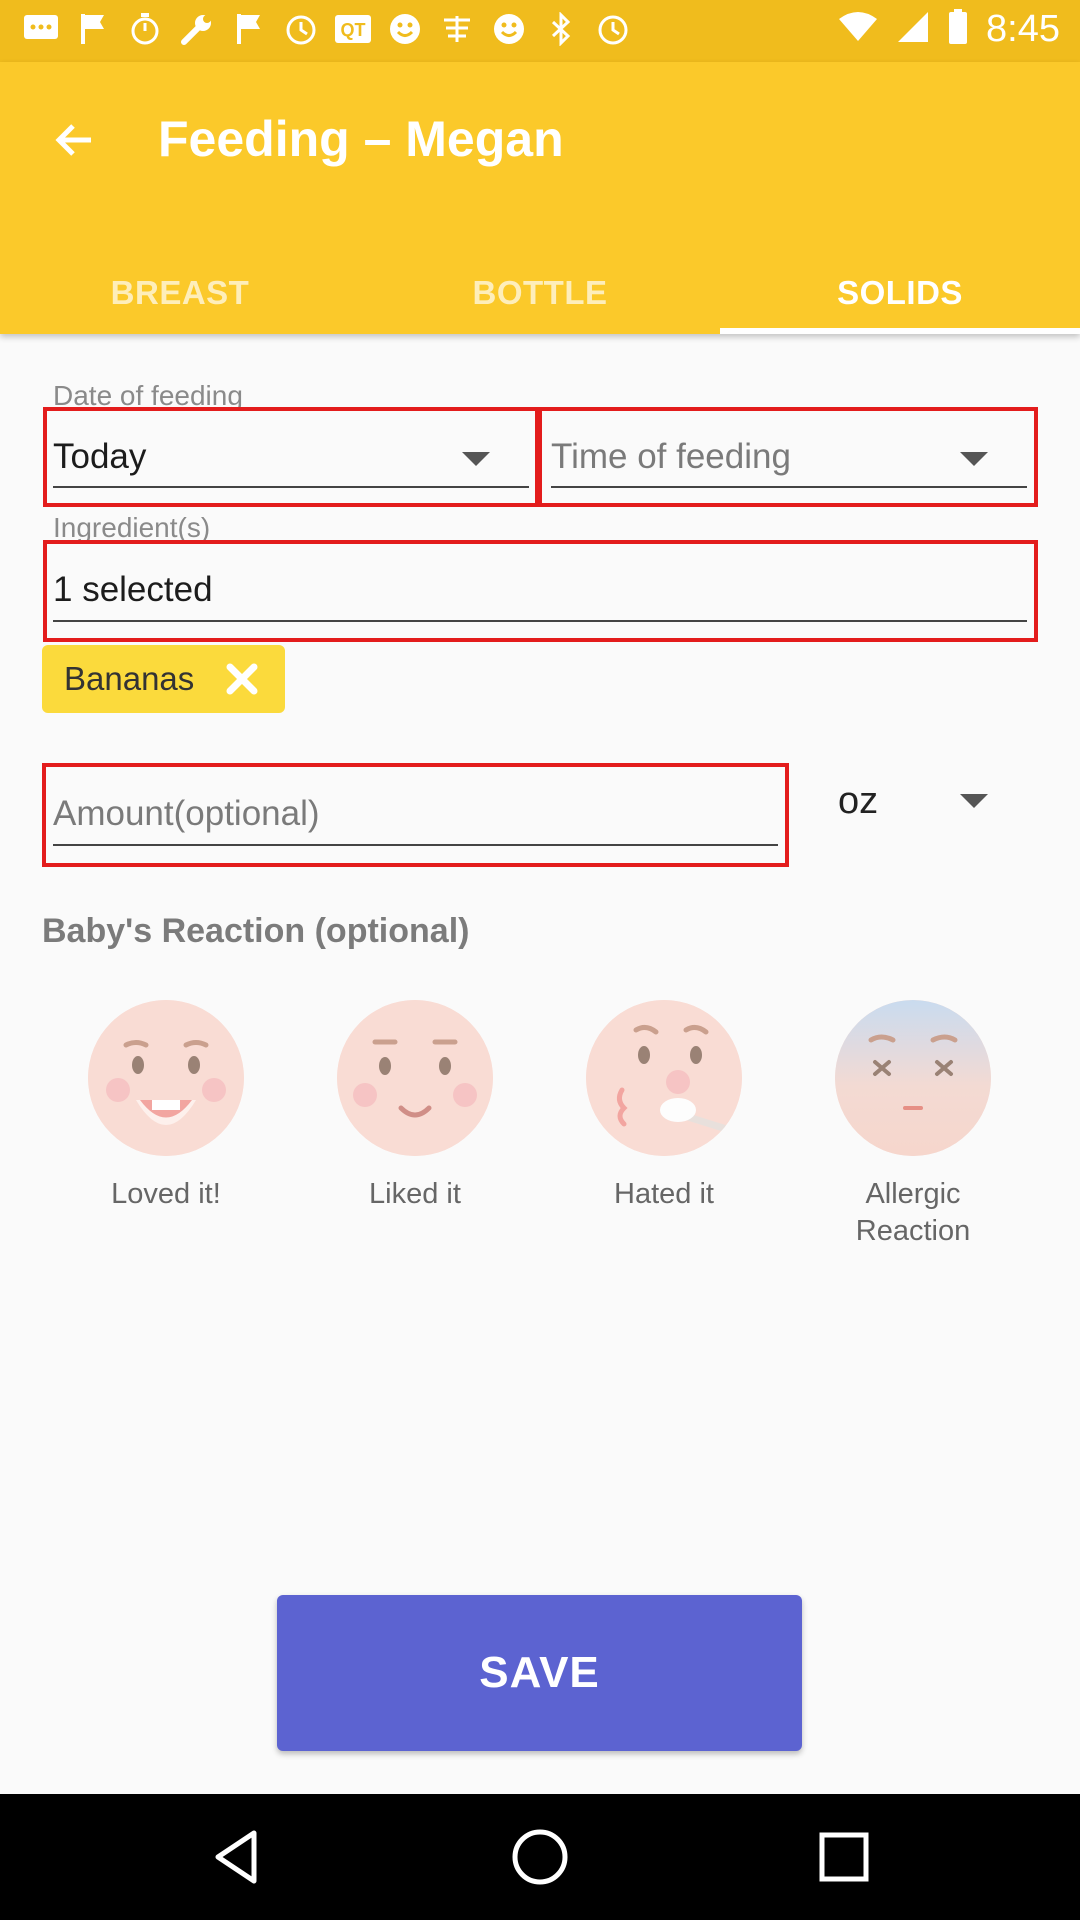  I want to click on status-bar: QT 8:45, so click(540, 31).